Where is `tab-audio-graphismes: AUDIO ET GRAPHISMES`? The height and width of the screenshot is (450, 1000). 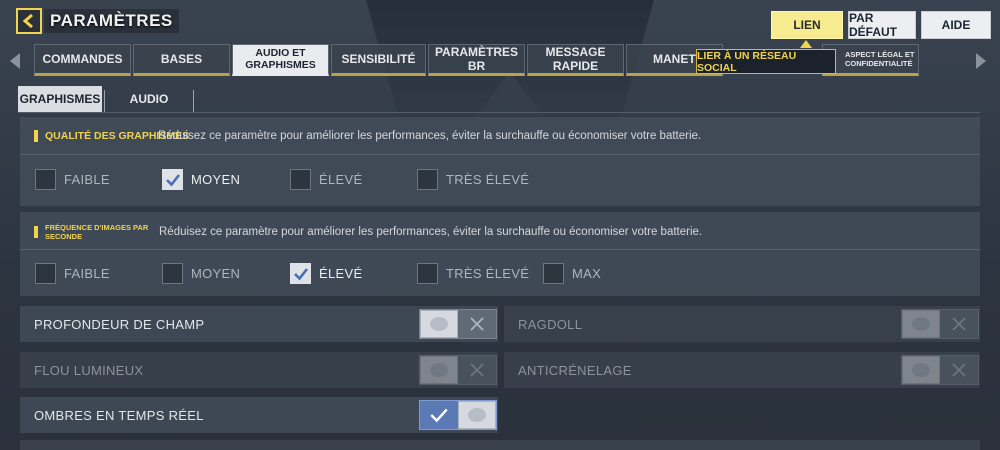
tab-audio-graphismes: AUDIO ET GRAPHISMES is located at coordinates (280, 60).